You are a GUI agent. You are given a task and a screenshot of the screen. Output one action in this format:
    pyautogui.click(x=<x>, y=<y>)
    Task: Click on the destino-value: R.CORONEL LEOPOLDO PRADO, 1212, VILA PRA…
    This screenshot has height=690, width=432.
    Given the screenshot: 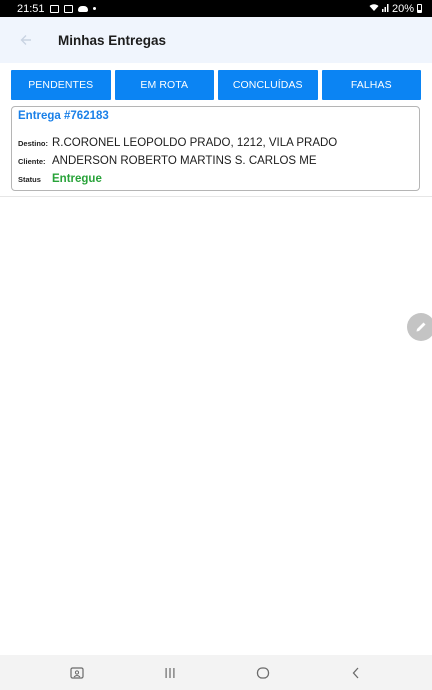 What is the action you would take?
    pyautogui.click(x=195, y=143)
    